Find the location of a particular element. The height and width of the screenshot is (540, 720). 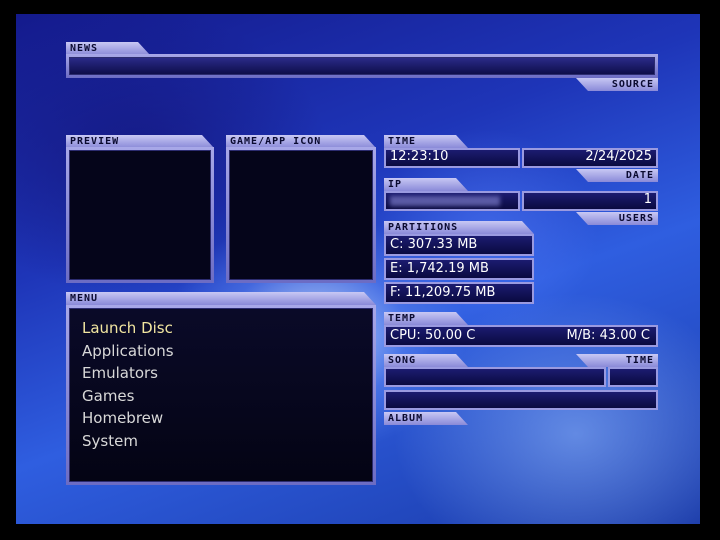

menu-item-emulators: Emulators is located at coordinates (120, 373).